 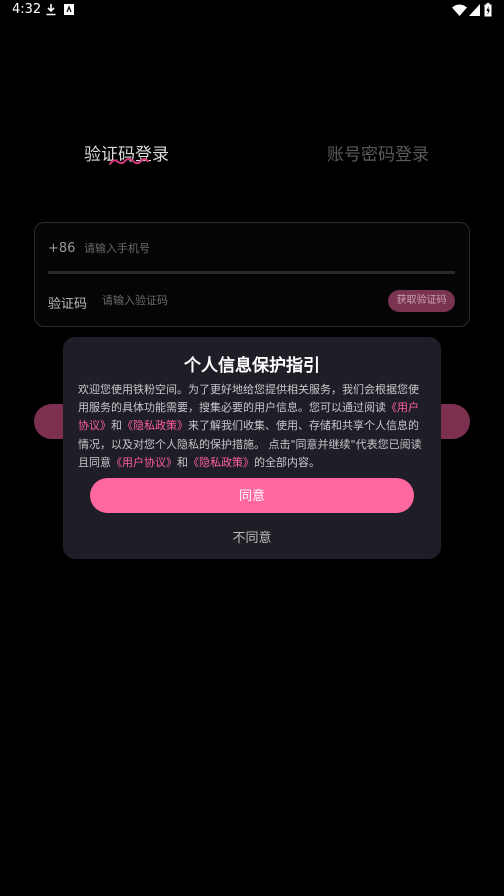 What do you see at coordinates (68, 304) in the screenshot?
I see `verification-code-label: 验证码` at bounding box center [68, 304].